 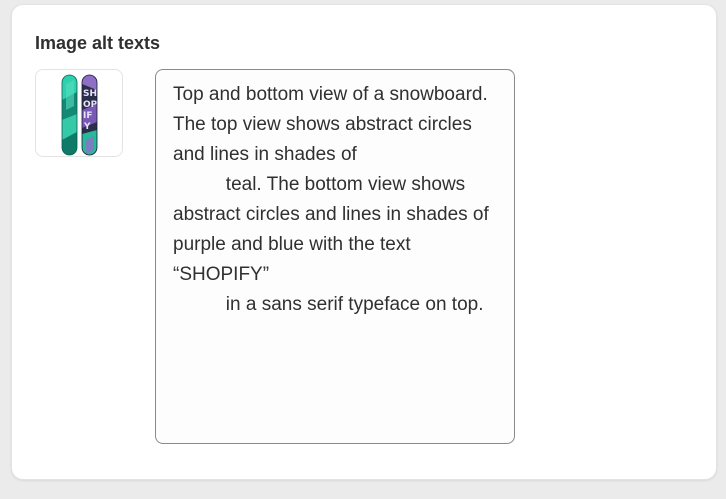 What do you see at coordinates (98, 43) in the screenshot?
I see `card-title: Image alt texts` at bounding box center [98, 43].